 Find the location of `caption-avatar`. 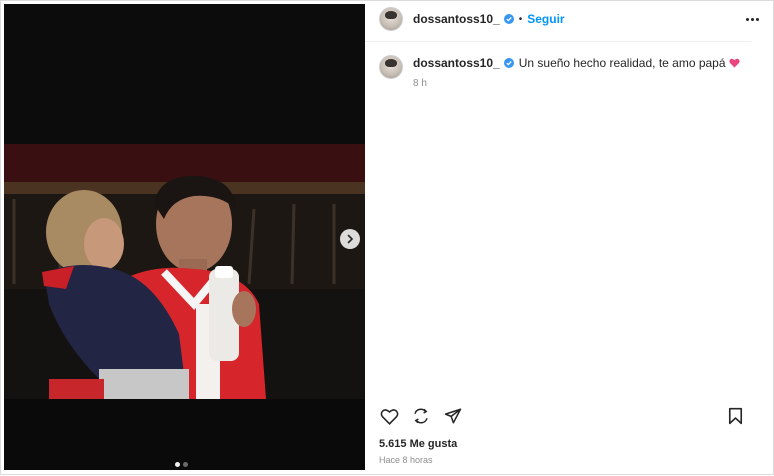

caption-avatar is located at coordinates (391, 67).